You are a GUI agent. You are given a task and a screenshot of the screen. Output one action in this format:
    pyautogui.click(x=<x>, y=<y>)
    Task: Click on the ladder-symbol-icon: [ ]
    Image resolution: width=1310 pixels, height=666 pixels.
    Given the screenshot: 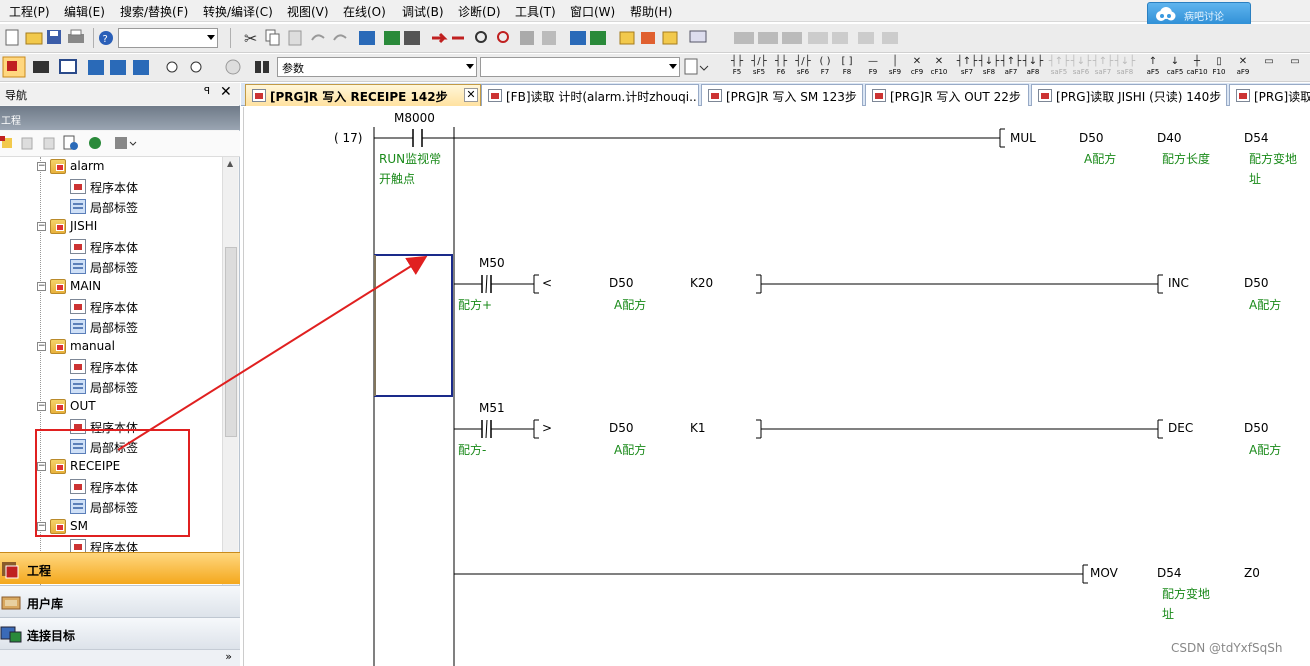 What is the action you would take?
    pyautogui.click(x=847, y=61)
    